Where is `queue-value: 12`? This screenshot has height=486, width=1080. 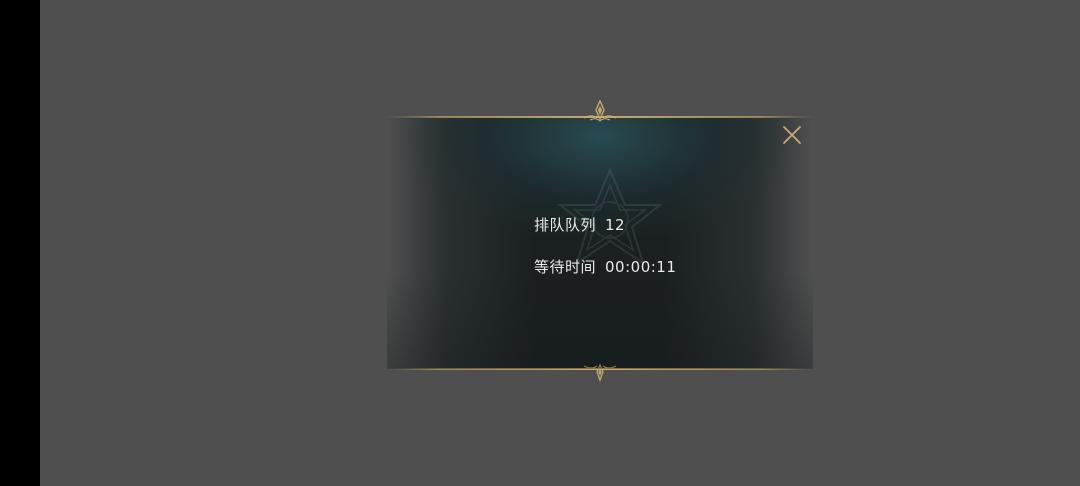
queue-value: 12 is located at coordinates (615, 225).